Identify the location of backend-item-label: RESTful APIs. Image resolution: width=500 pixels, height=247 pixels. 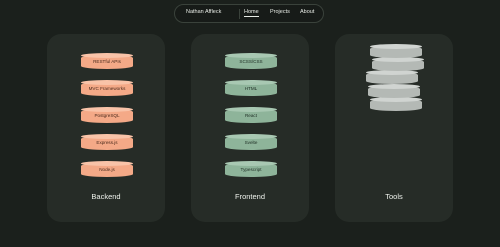
(107, 61).